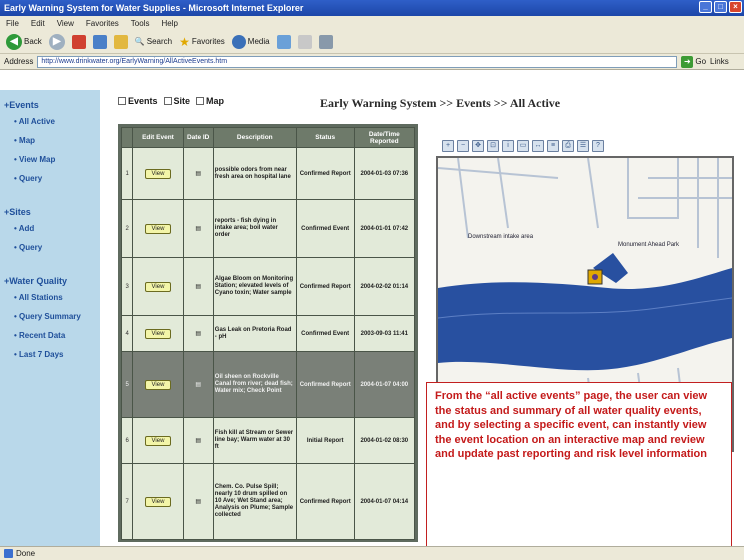  What do you see at coordinates (138, 101) in the screenshot?
I see `tab-events: Events` at bounding box center [138, 101].